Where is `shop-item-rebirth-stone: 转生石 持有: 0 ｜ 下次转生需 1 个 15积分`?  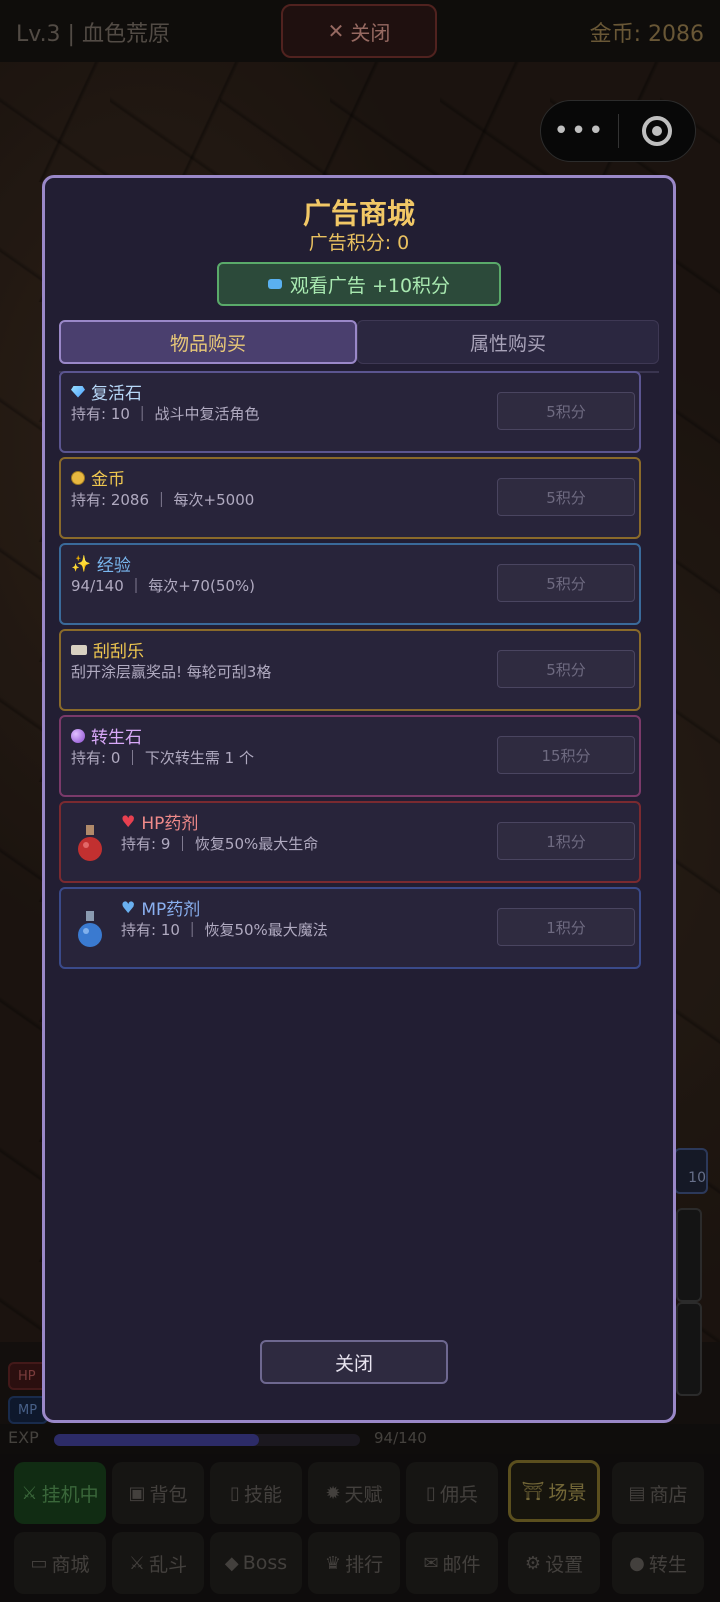
shop-item-rebirth-stone: 转生石 持有: 0 ｜ 下次转生需 1 个 15积分 is located at coordinates (350, 756).